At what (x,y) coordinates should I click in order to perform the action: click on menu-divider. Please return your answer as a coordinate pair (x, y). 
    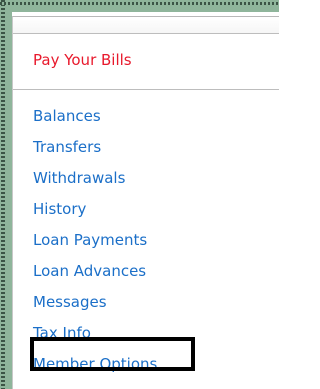
    Looking at the image, I should click on (146, 89).